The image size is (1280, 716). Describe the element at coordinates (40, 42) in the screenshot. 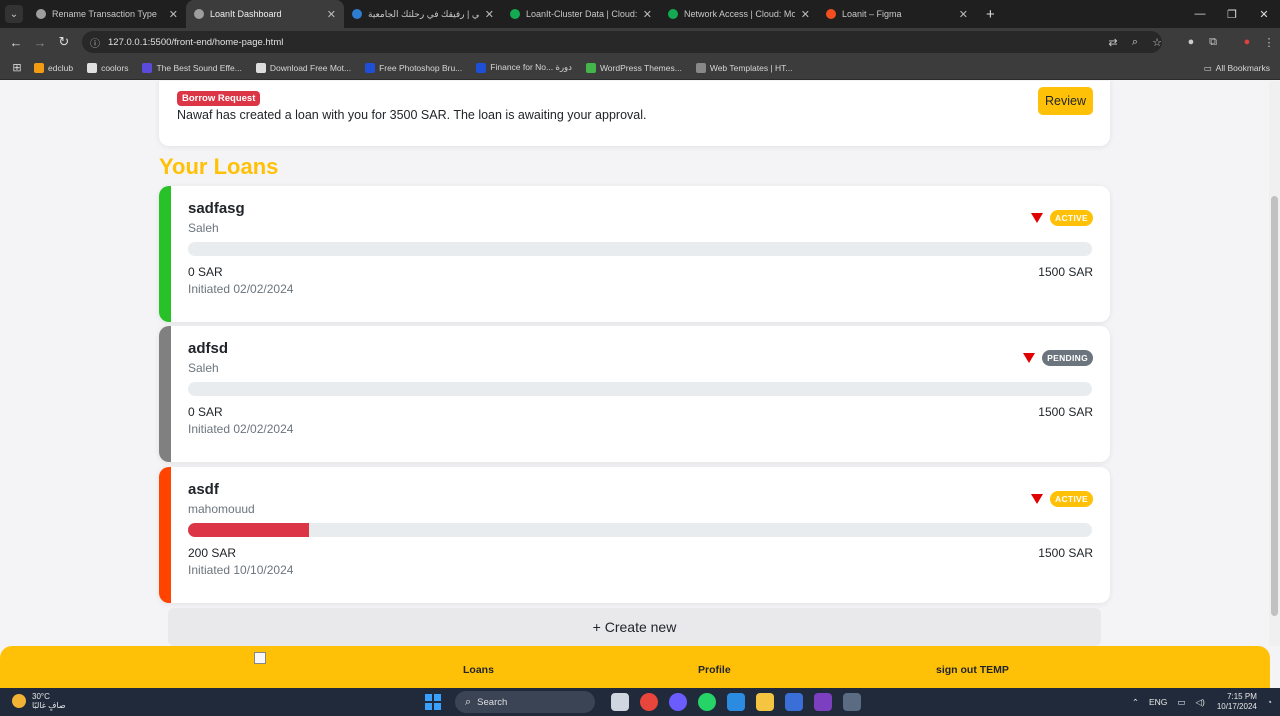

I see `forward-arrow-icon: →` at that location.